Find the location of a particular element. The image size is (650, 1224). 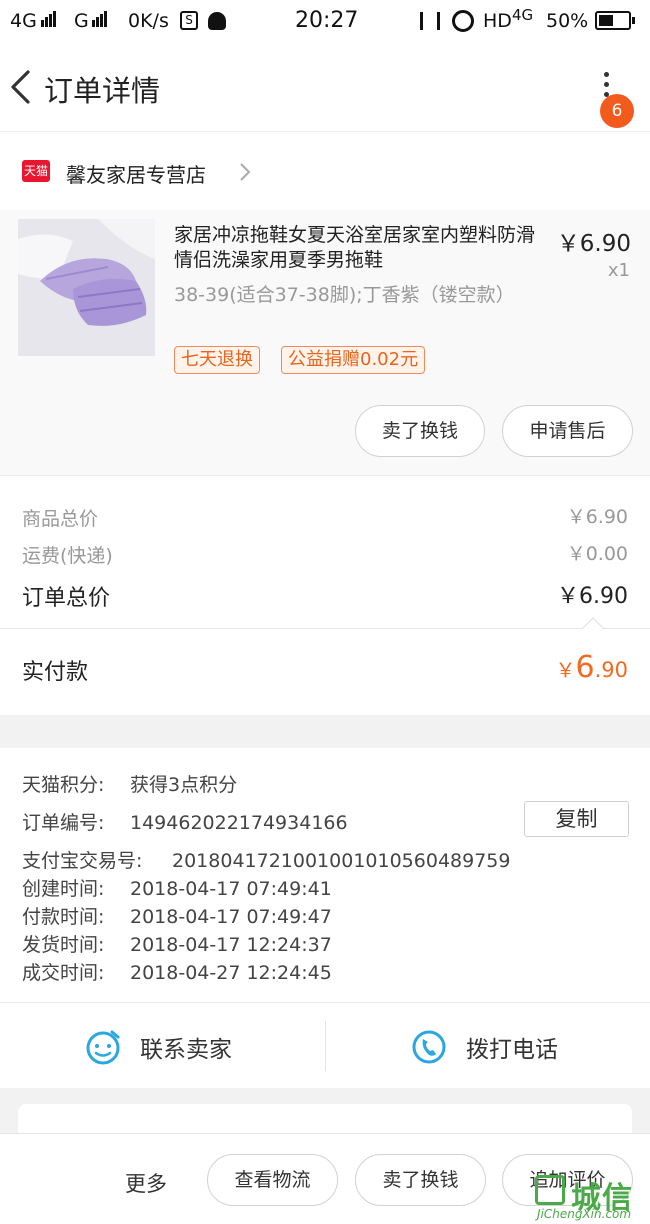

shipping-value: ￥0.00 is located at coordinates (597, 554).